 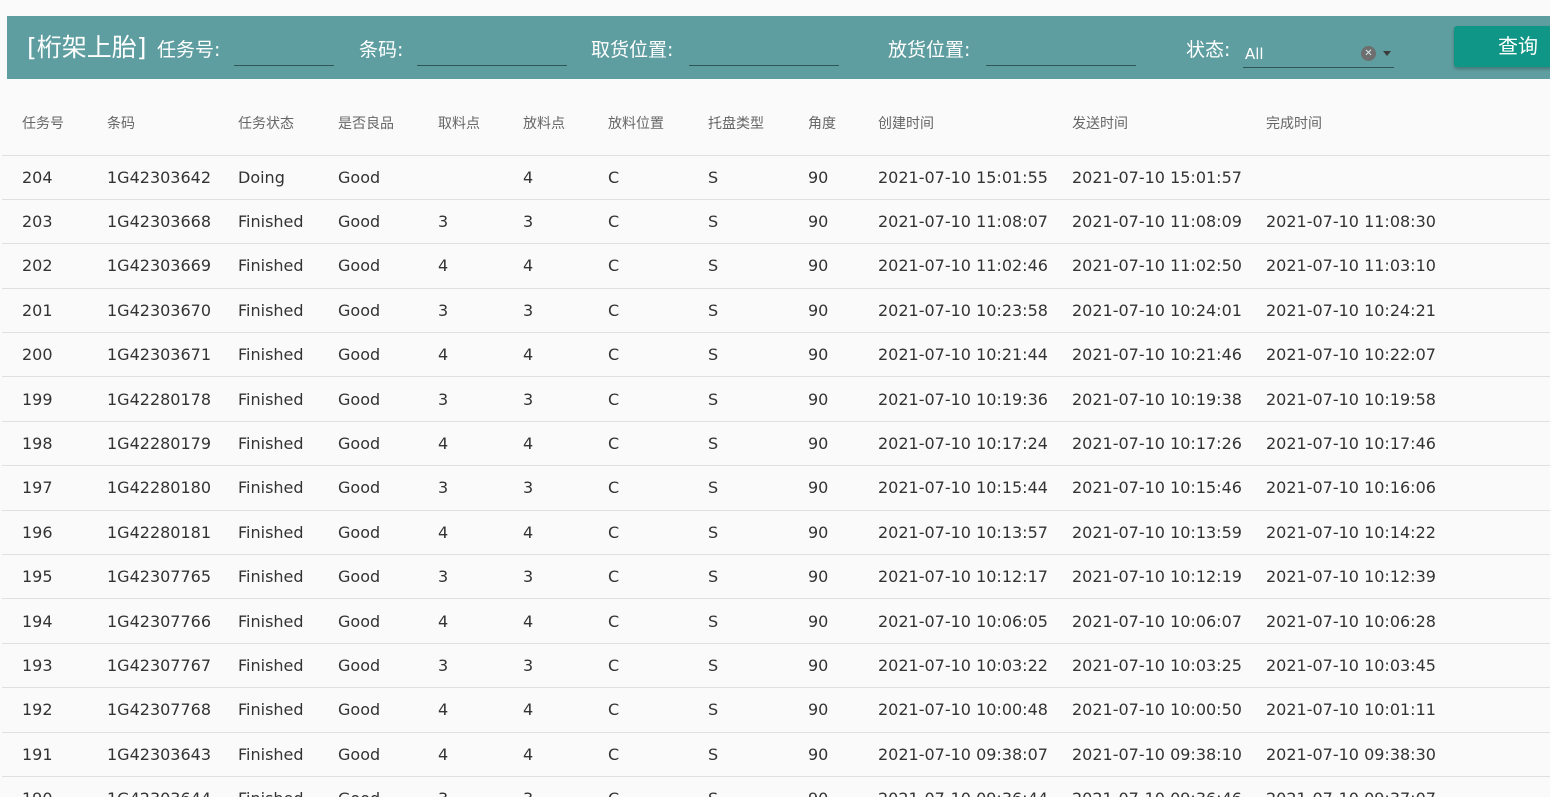 I want to click on column-header-sent-time: 发送时间, so click(x=1149, y=124).